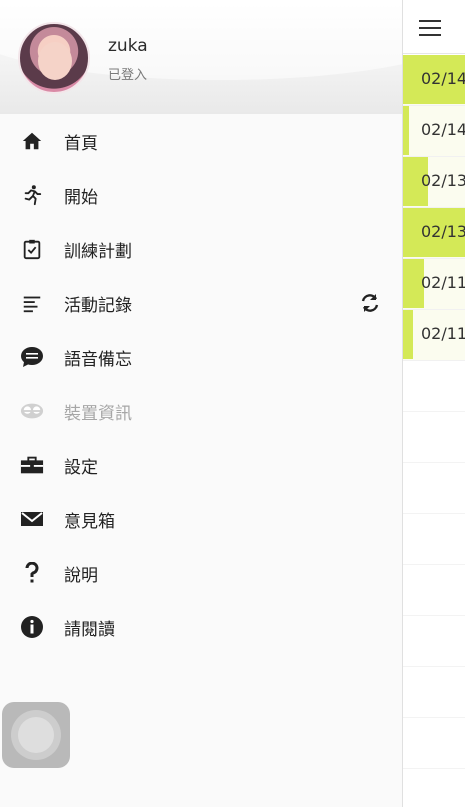  What do you see at coordinates (201, 195) in the screenshot?
I see `menu-item-start: 開始` at bounding box center [201, 195].